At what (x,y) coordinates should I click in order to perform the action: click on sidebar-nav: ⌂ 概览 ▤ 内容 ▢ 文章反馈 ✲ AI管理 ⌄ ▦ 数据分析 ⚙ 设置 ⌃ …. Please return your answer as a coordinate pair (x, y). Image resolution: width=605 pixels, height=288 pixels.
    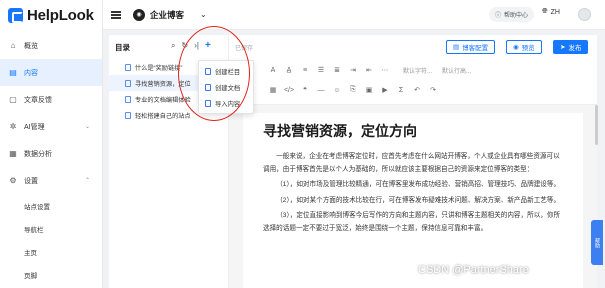
    Looking at the image, I should click on (51, 159).